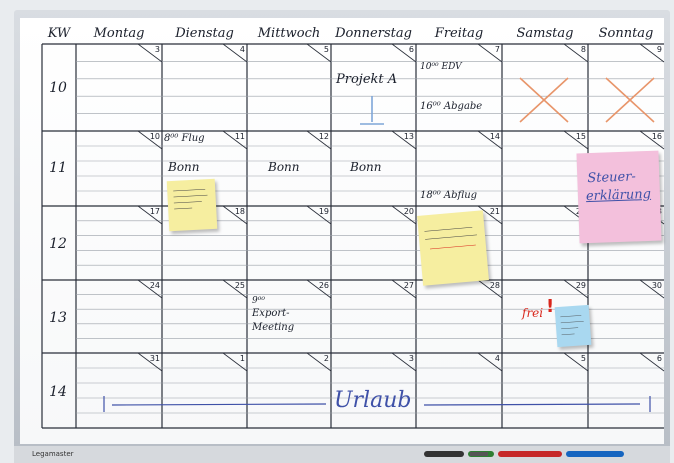  I want to click on marker-red, so click(530, 454).